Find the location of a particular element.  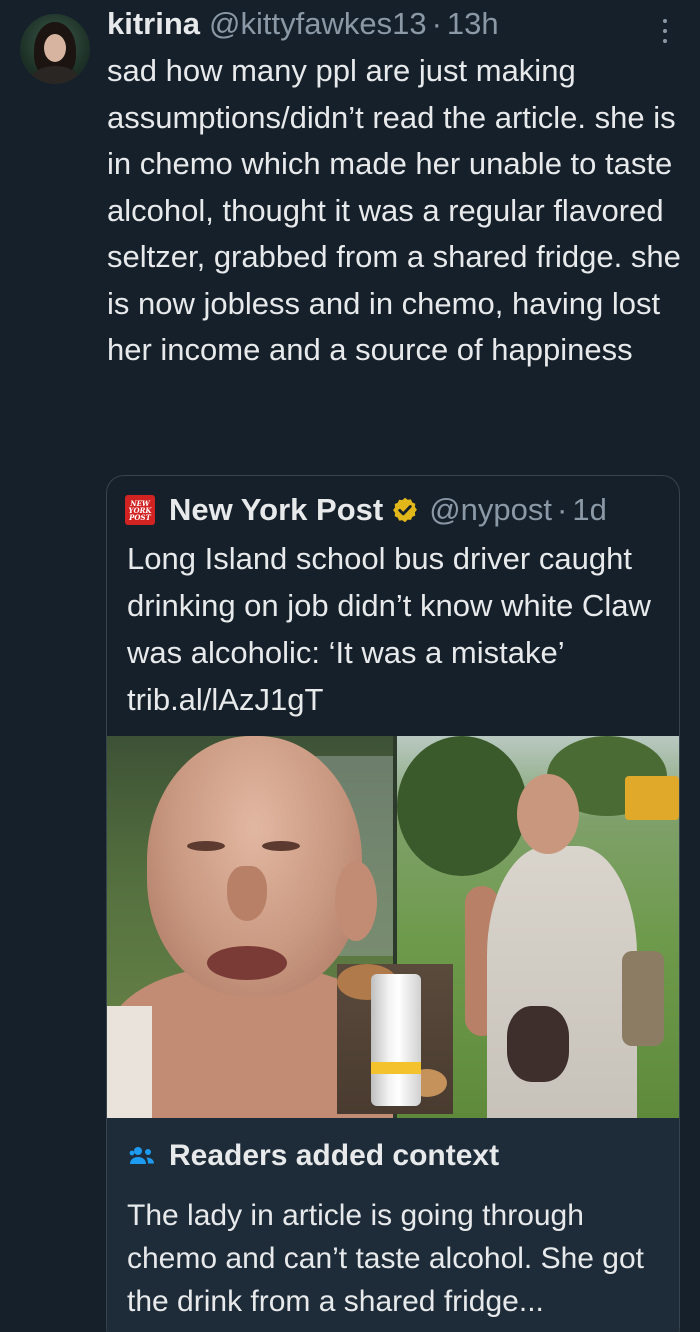

people-icon is located at coordinates (141, 1155).